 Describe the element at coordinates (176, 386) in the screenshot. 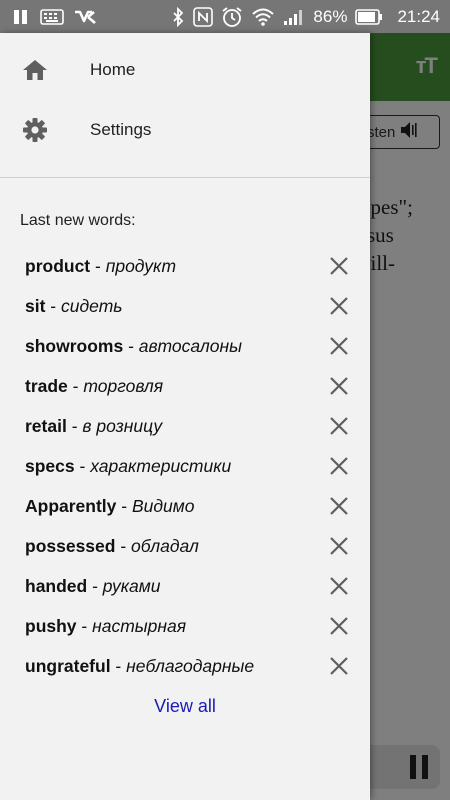

I see `word-entry: trade - торговля` at that location.